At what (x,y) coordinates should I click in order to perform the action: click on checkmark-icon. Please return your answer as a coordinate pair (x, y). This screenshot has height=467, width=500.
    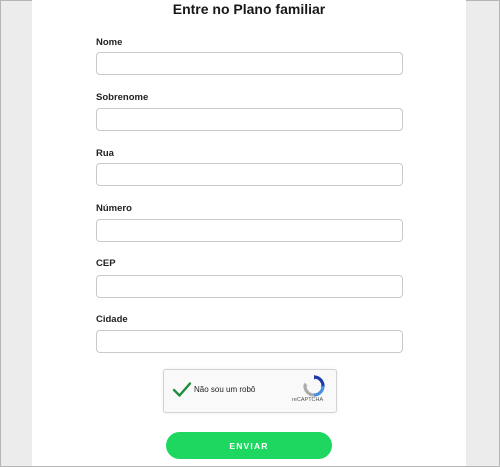
    Looking at the image, I should click on (182, 390).